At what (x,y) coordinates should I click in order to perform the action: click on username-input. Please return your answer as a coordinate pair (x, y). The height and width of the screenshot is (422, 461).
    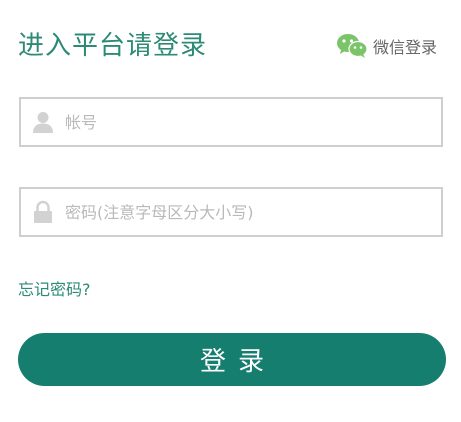
    Looking at the image, I should click on (253, 122).